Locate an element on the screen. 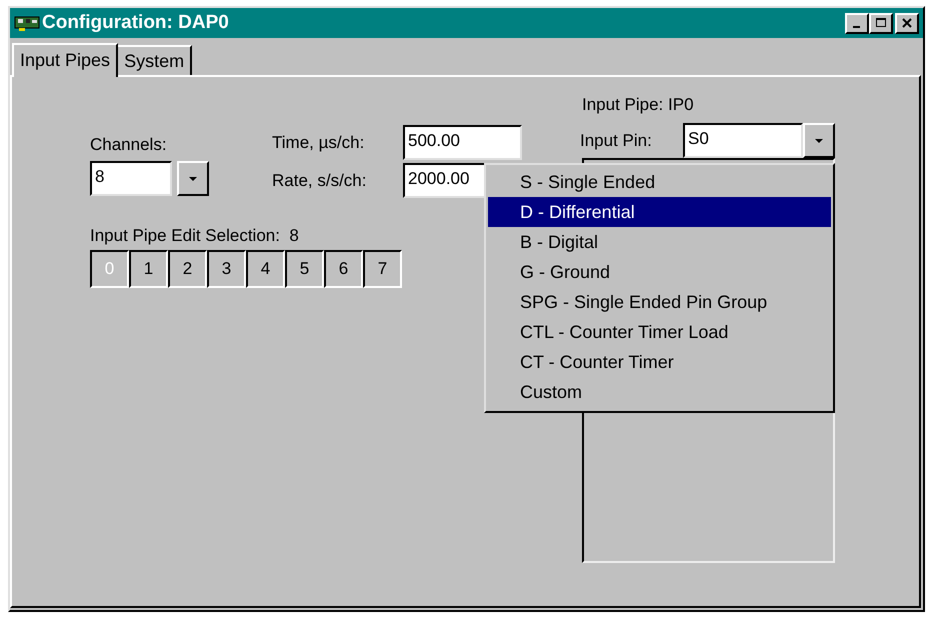 The height and width of the screenshot is (618, 927). pipe-button: 3 is located at coordinates (226, 269).